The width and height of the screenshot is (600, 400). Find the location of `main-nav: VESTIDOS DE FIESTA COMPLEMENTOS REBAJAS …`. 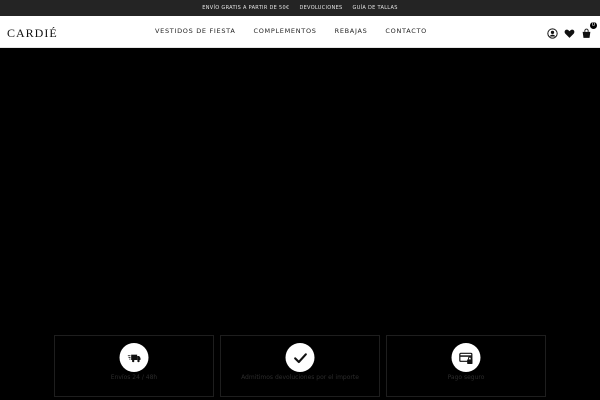

main-nav: VESTIDOS DE FIESTA COMPLEMENTOS REBAJAS … is located at coordinates (300, 31).